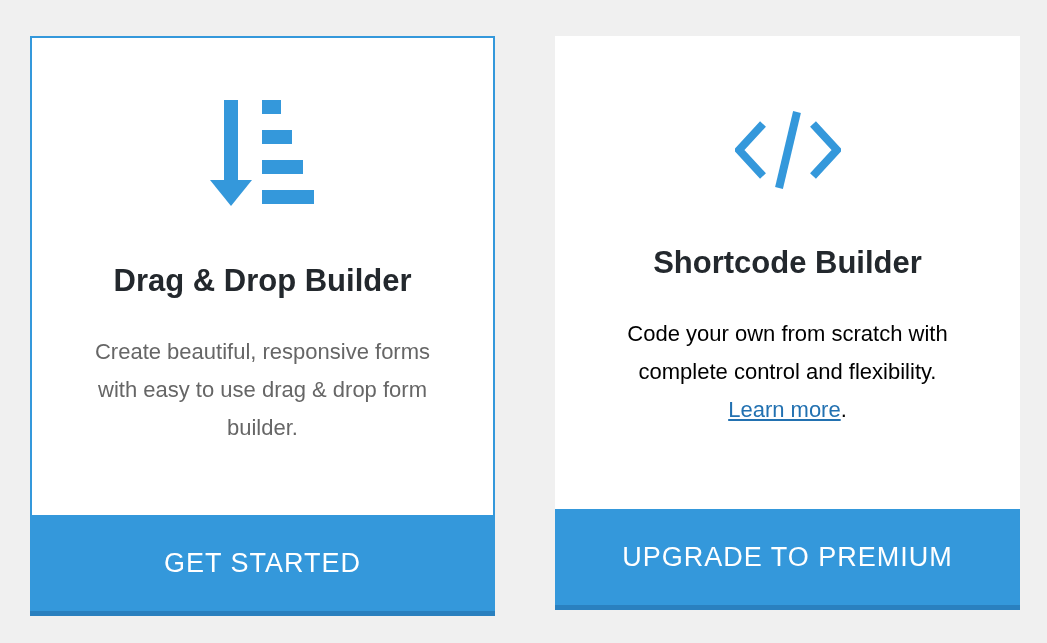  What do you see at coordinates (784, 409) in the screenshot?
I see `learn-more-link: Learn more` at bounding box center [784, 409].